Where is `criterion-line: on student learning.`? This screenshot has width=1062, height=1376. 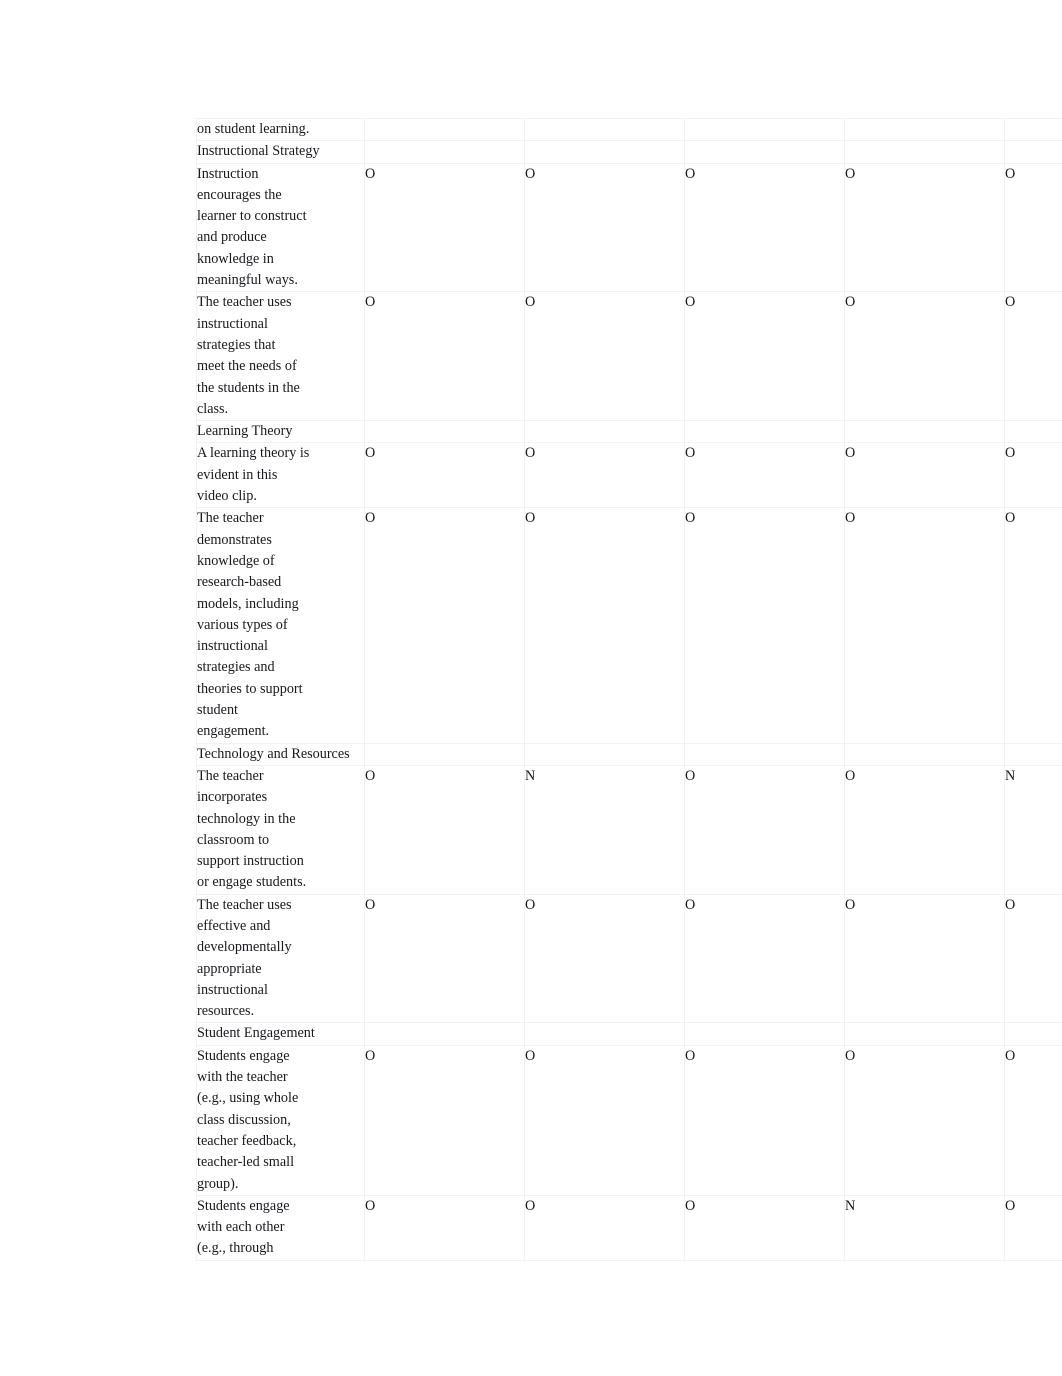 criterion-line: on student learning. is located at coordinates (253, 129).